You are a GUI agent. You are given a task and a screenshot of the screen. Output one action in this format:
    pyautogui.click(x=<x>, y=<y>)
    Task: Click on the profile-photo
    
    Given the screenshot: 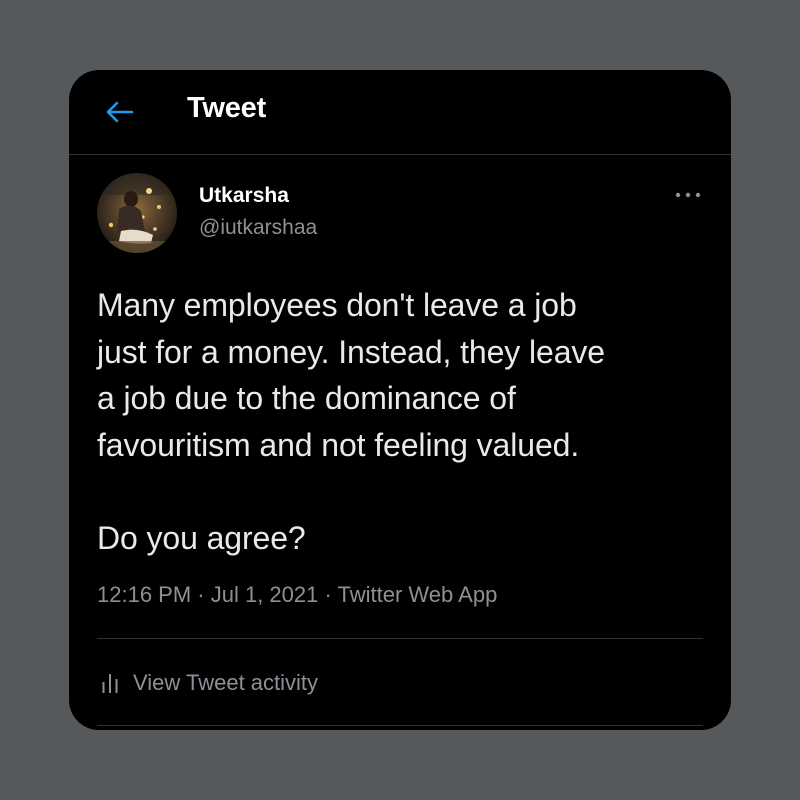 What is the action you would take?
    pyautogui.click(x=137, y=213)
    